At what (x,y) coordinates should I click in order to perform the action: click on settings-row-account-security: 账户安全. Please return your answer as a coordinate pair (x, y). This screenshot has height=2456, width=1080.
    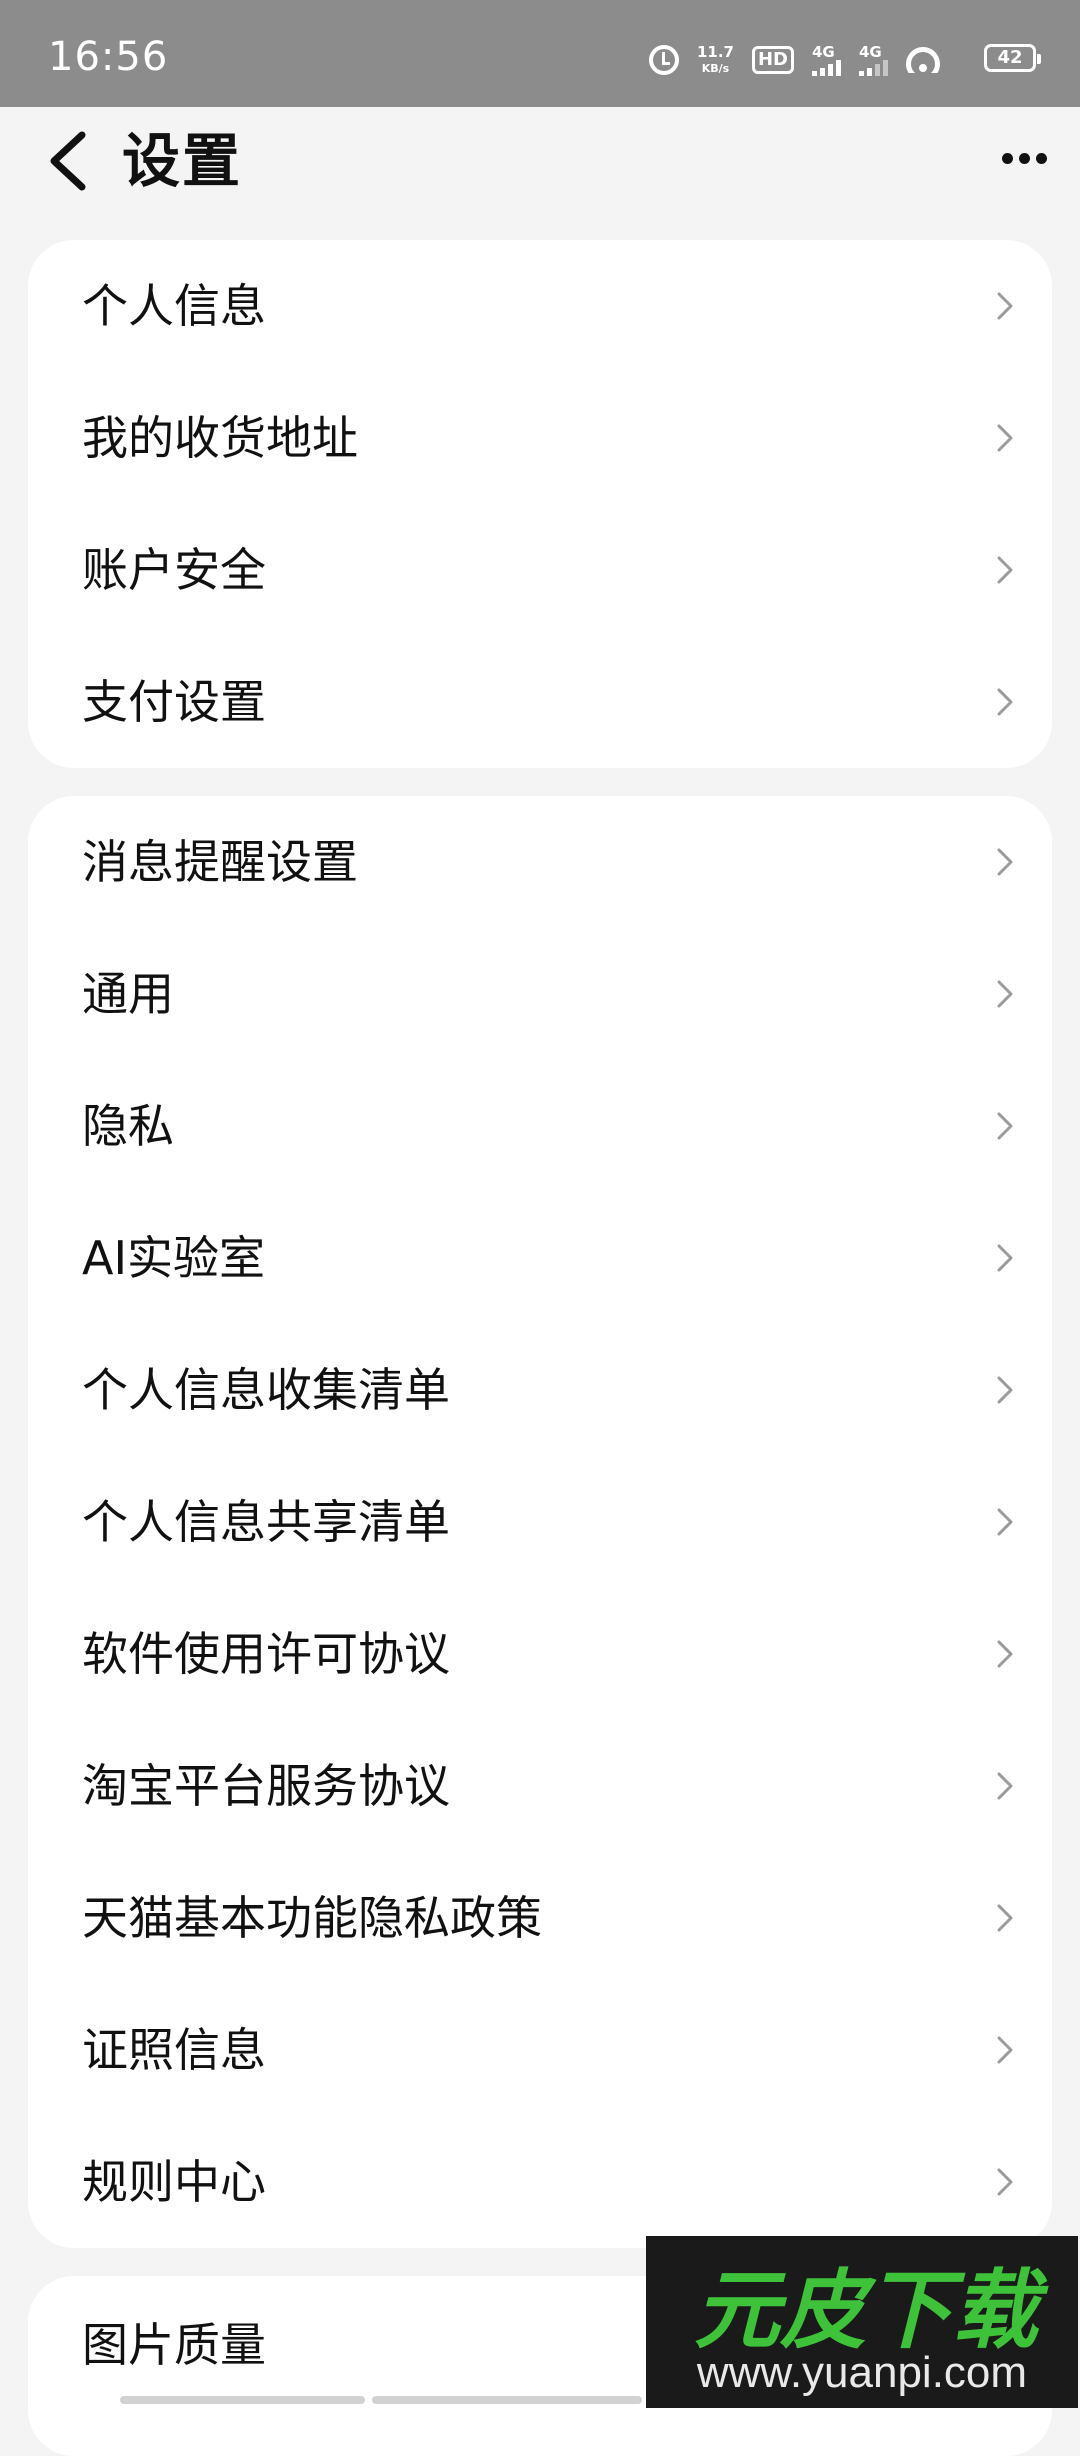
    Looking at the image, I should click on (540, 570).